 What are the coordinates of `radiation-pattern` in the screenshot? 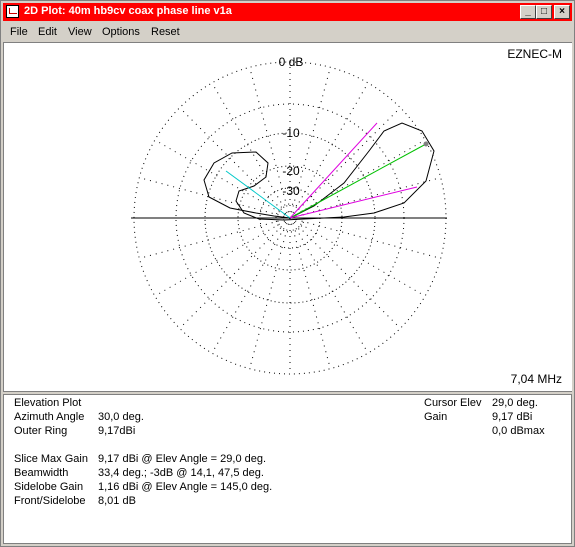 It's located at (319, 171).